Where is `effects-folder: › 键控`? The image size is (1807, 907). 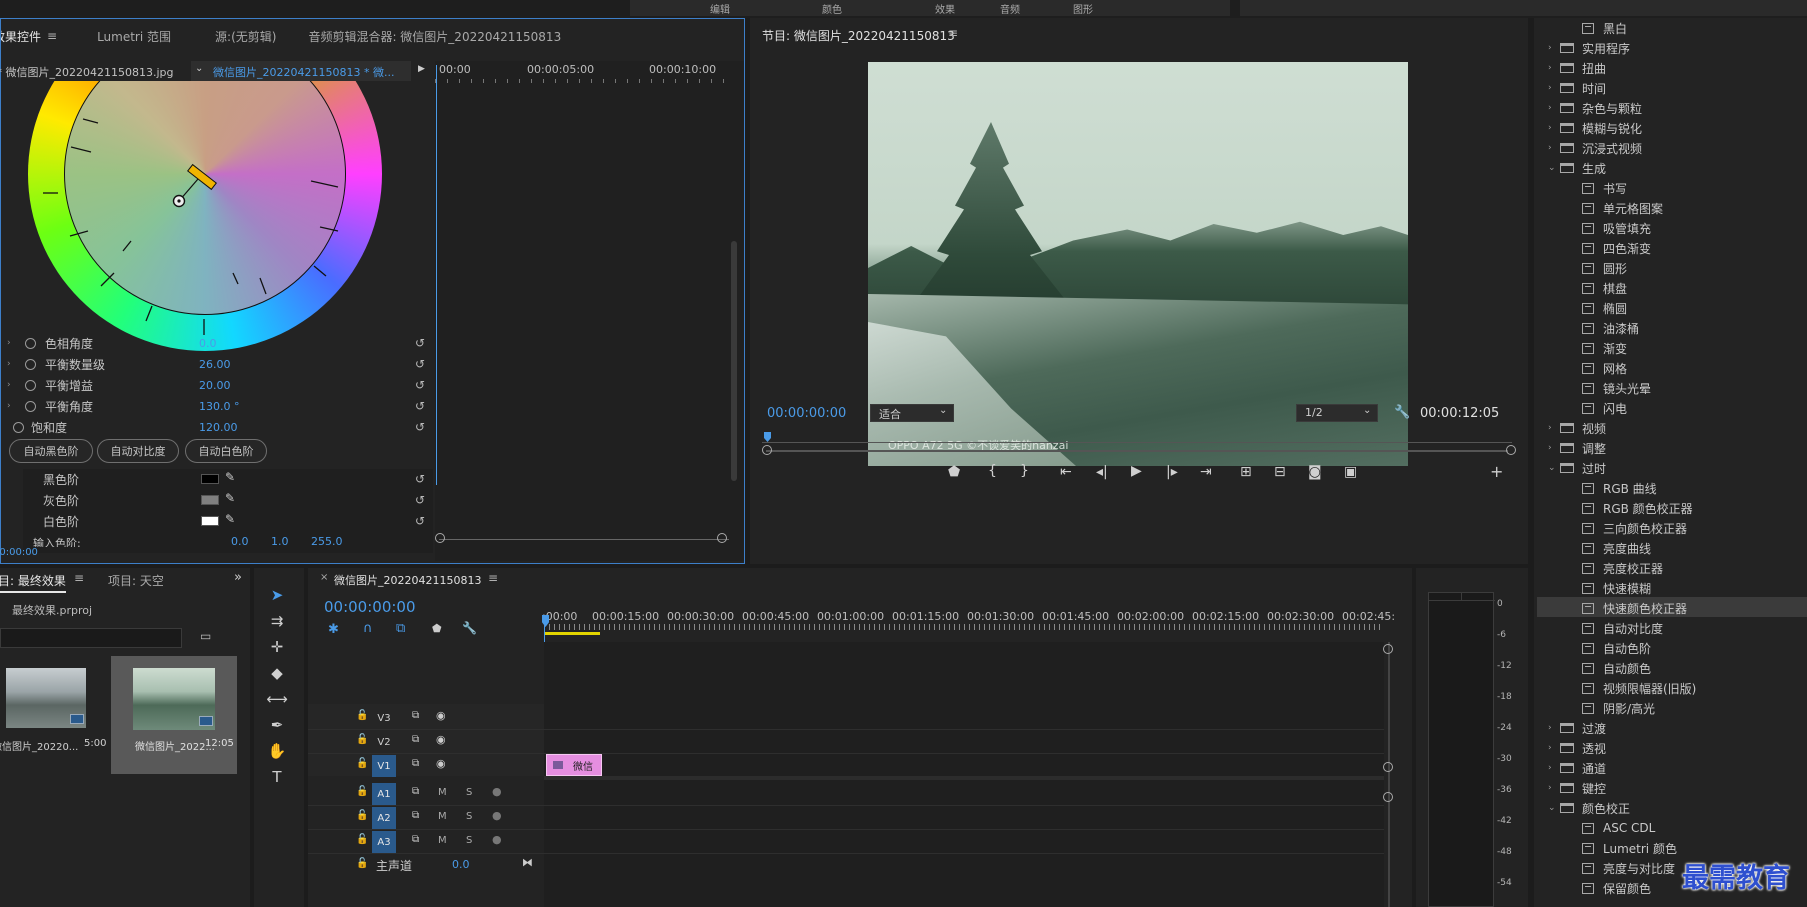
effects-folder: › 键控 is located at coordinates (1577, 788).